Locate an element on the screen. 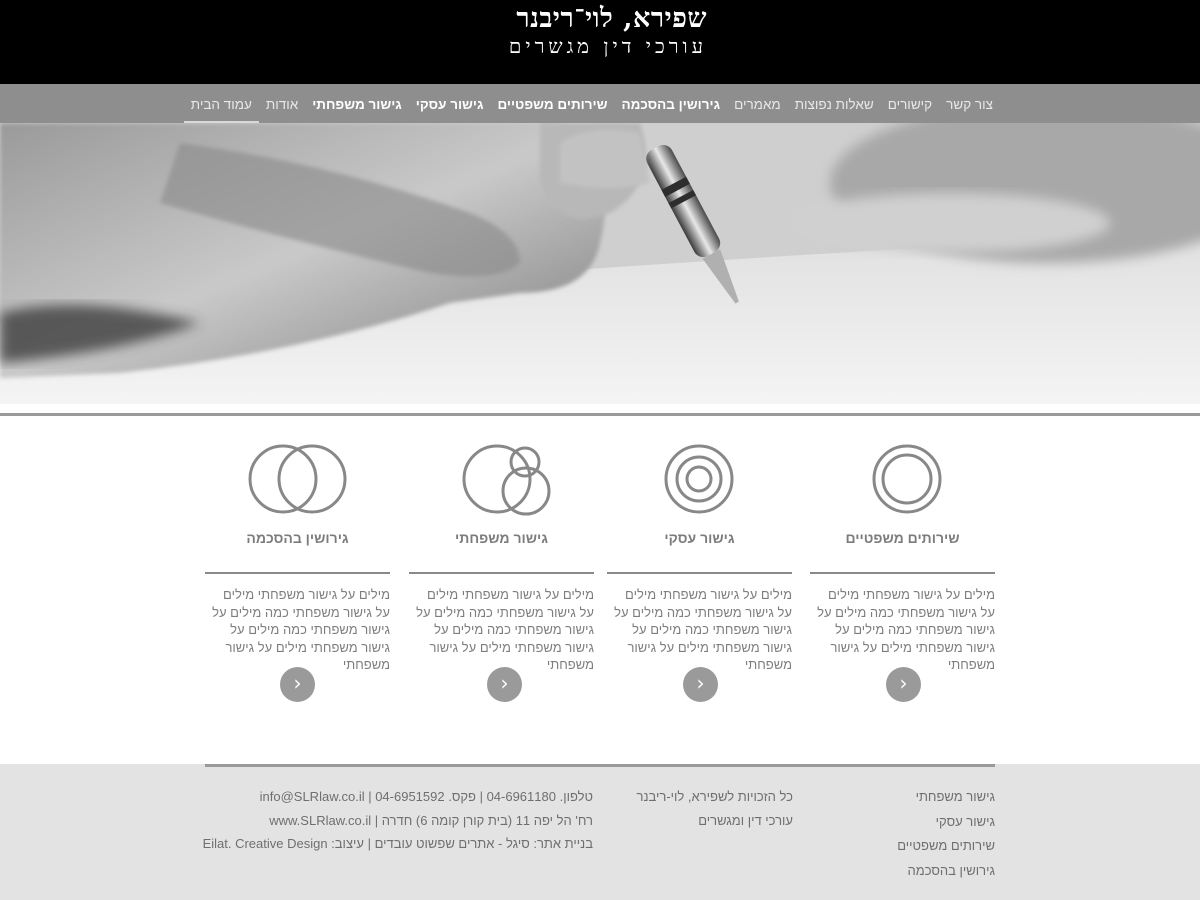 The image size is (1200, 900). nav-item: מאמרים is located at coordinates (757, 103).